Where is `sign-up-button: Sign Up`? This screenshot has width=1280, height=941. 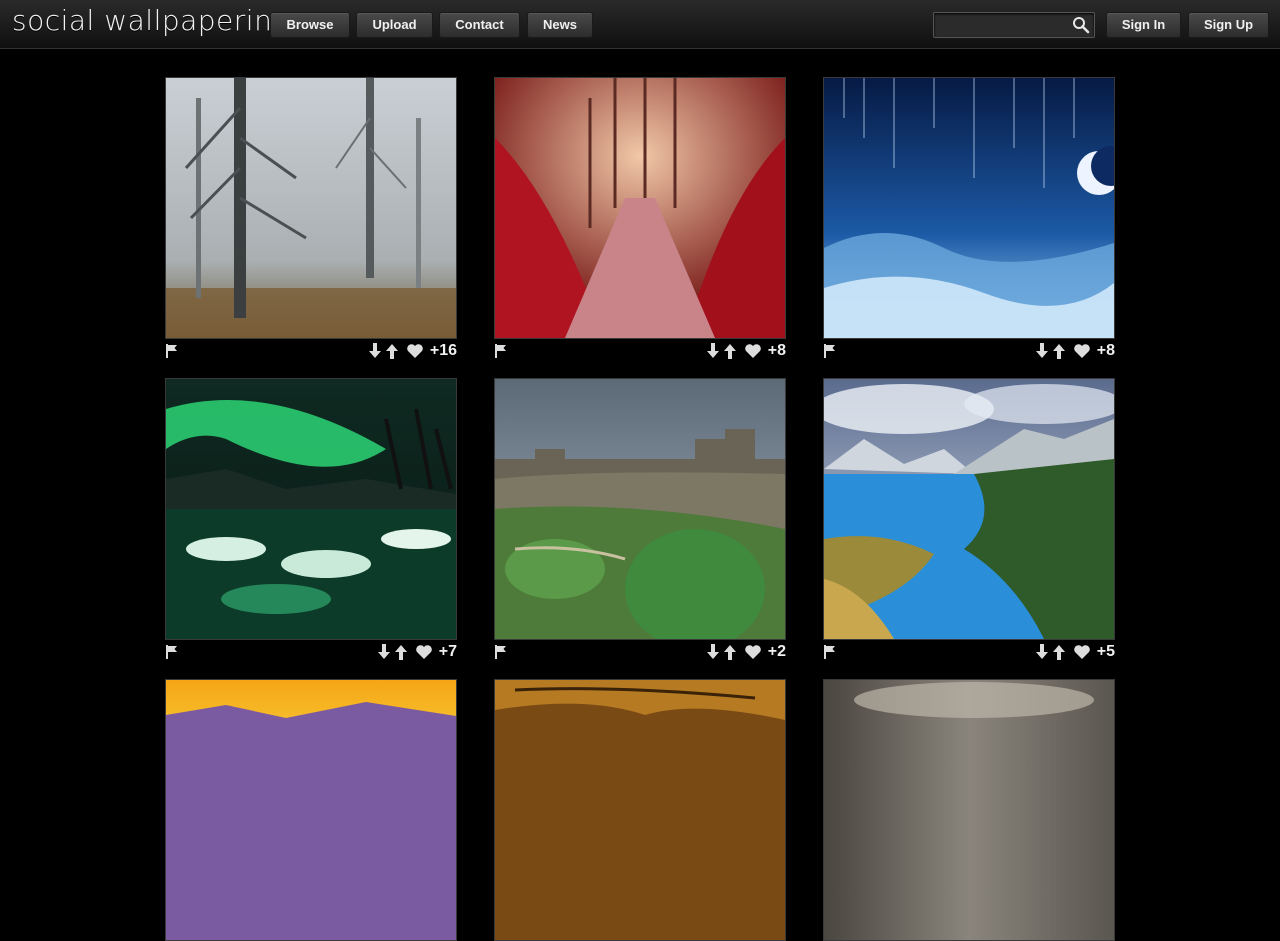 sign-up-button: Sign Up is located at coordinates (1228, 25).